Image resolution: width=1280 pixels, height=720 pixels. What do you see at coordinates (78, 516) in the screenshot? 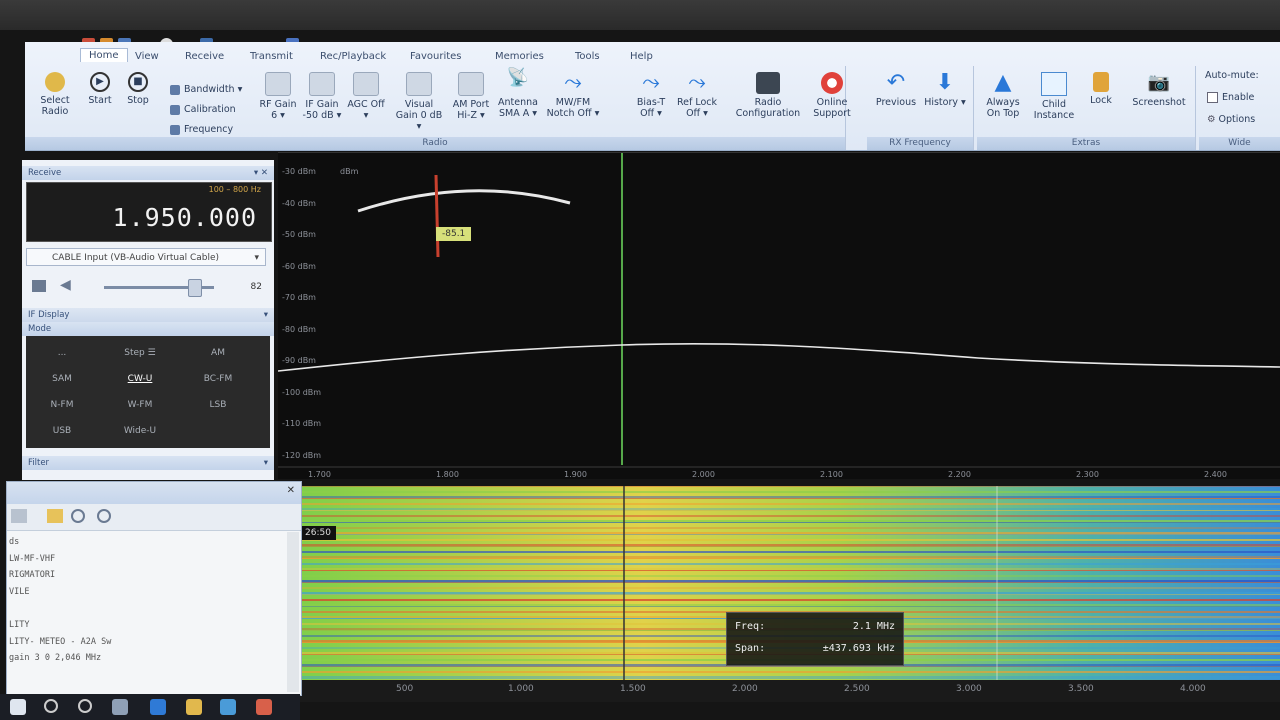
I see `zoom-in-icon` at bounding box center [78, 516].